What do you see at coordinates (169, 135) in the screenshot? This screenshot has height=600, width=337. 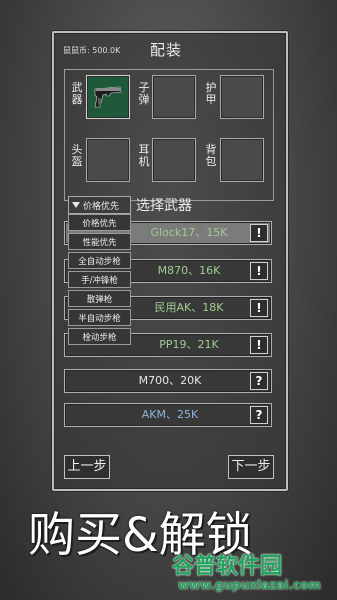 I see `equipment-grid: 武器 子弹 护甲 头盔 耳机 背包` at bounding box center [169, 135].